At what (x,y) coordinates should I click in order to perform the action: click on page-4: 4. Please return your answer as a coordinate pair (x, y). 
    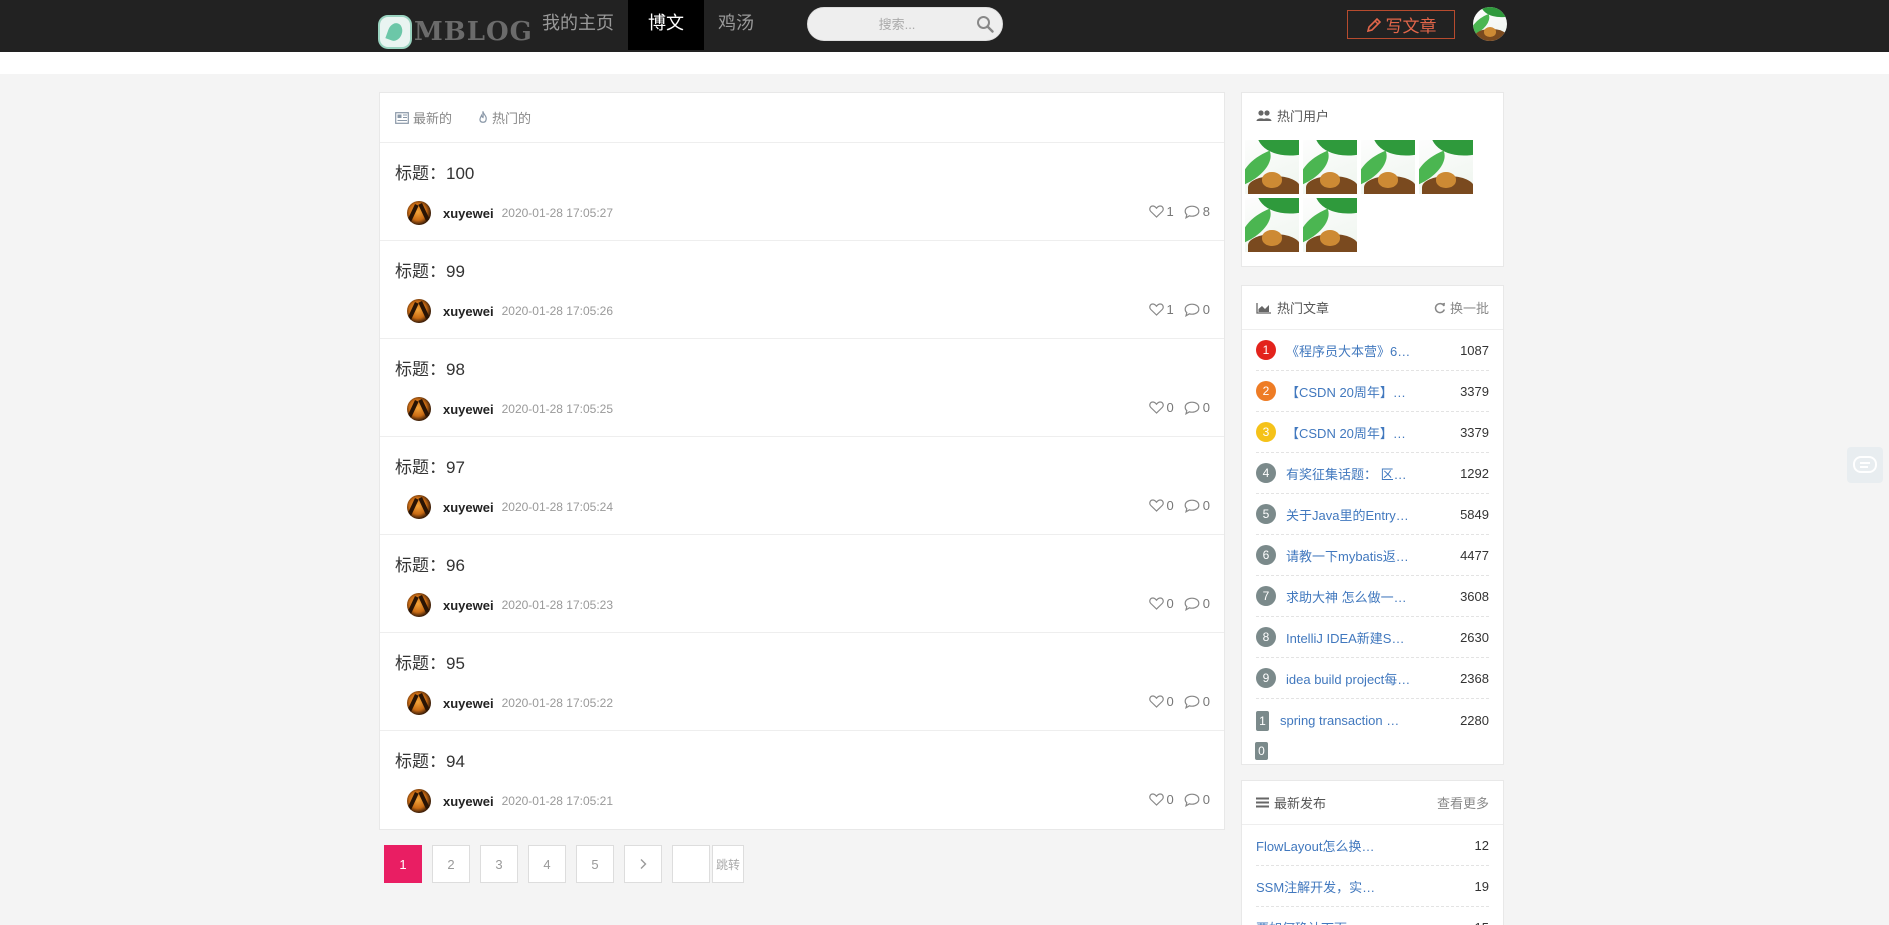
    Looking at the image, I should click on (547, 864).